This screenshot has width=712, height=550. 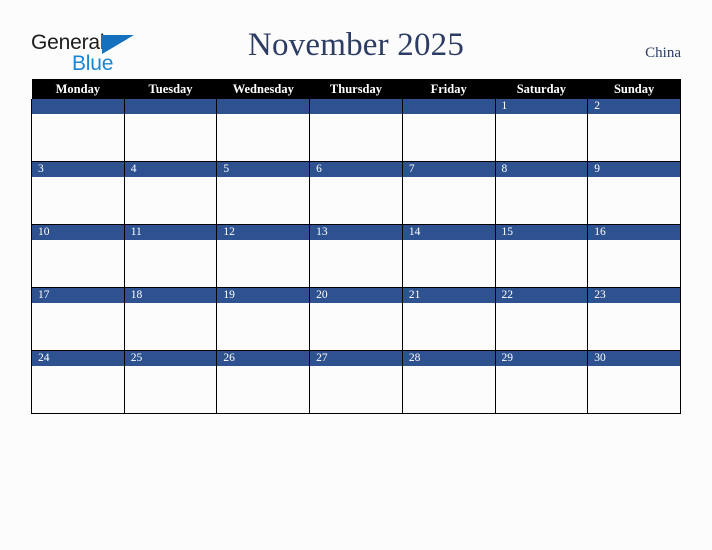 What do you see at coordinates (541, 358) in the screenshot?
I see `day-number: 29` at bounding box center [541, 358].